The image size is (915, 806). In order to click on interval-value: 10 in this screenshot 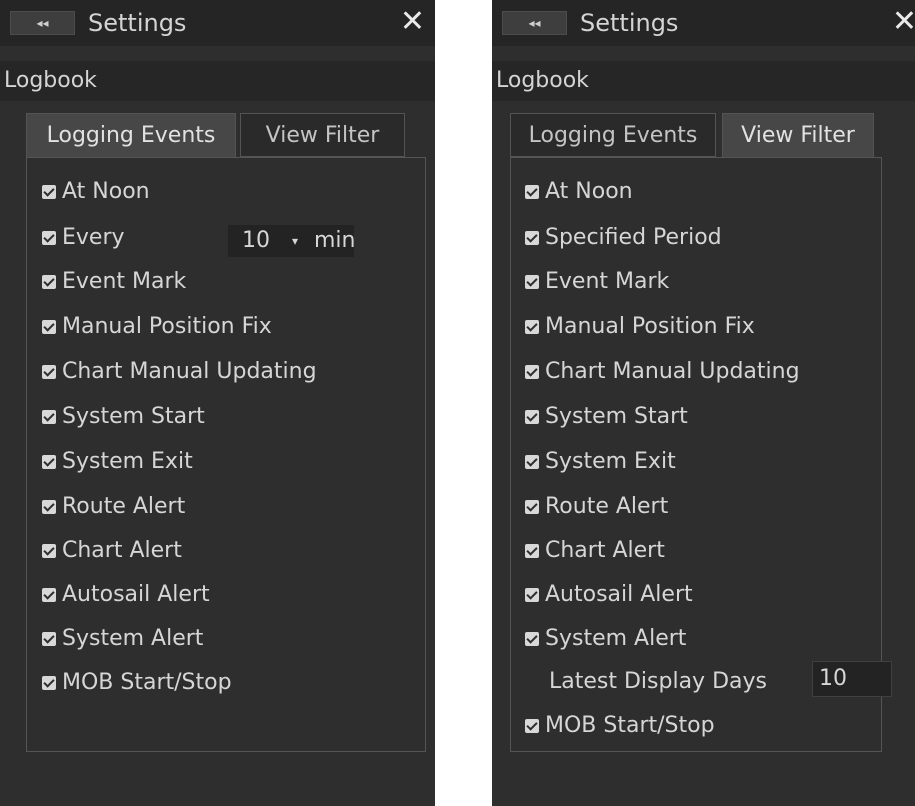, I will do `click(256, 240)`.